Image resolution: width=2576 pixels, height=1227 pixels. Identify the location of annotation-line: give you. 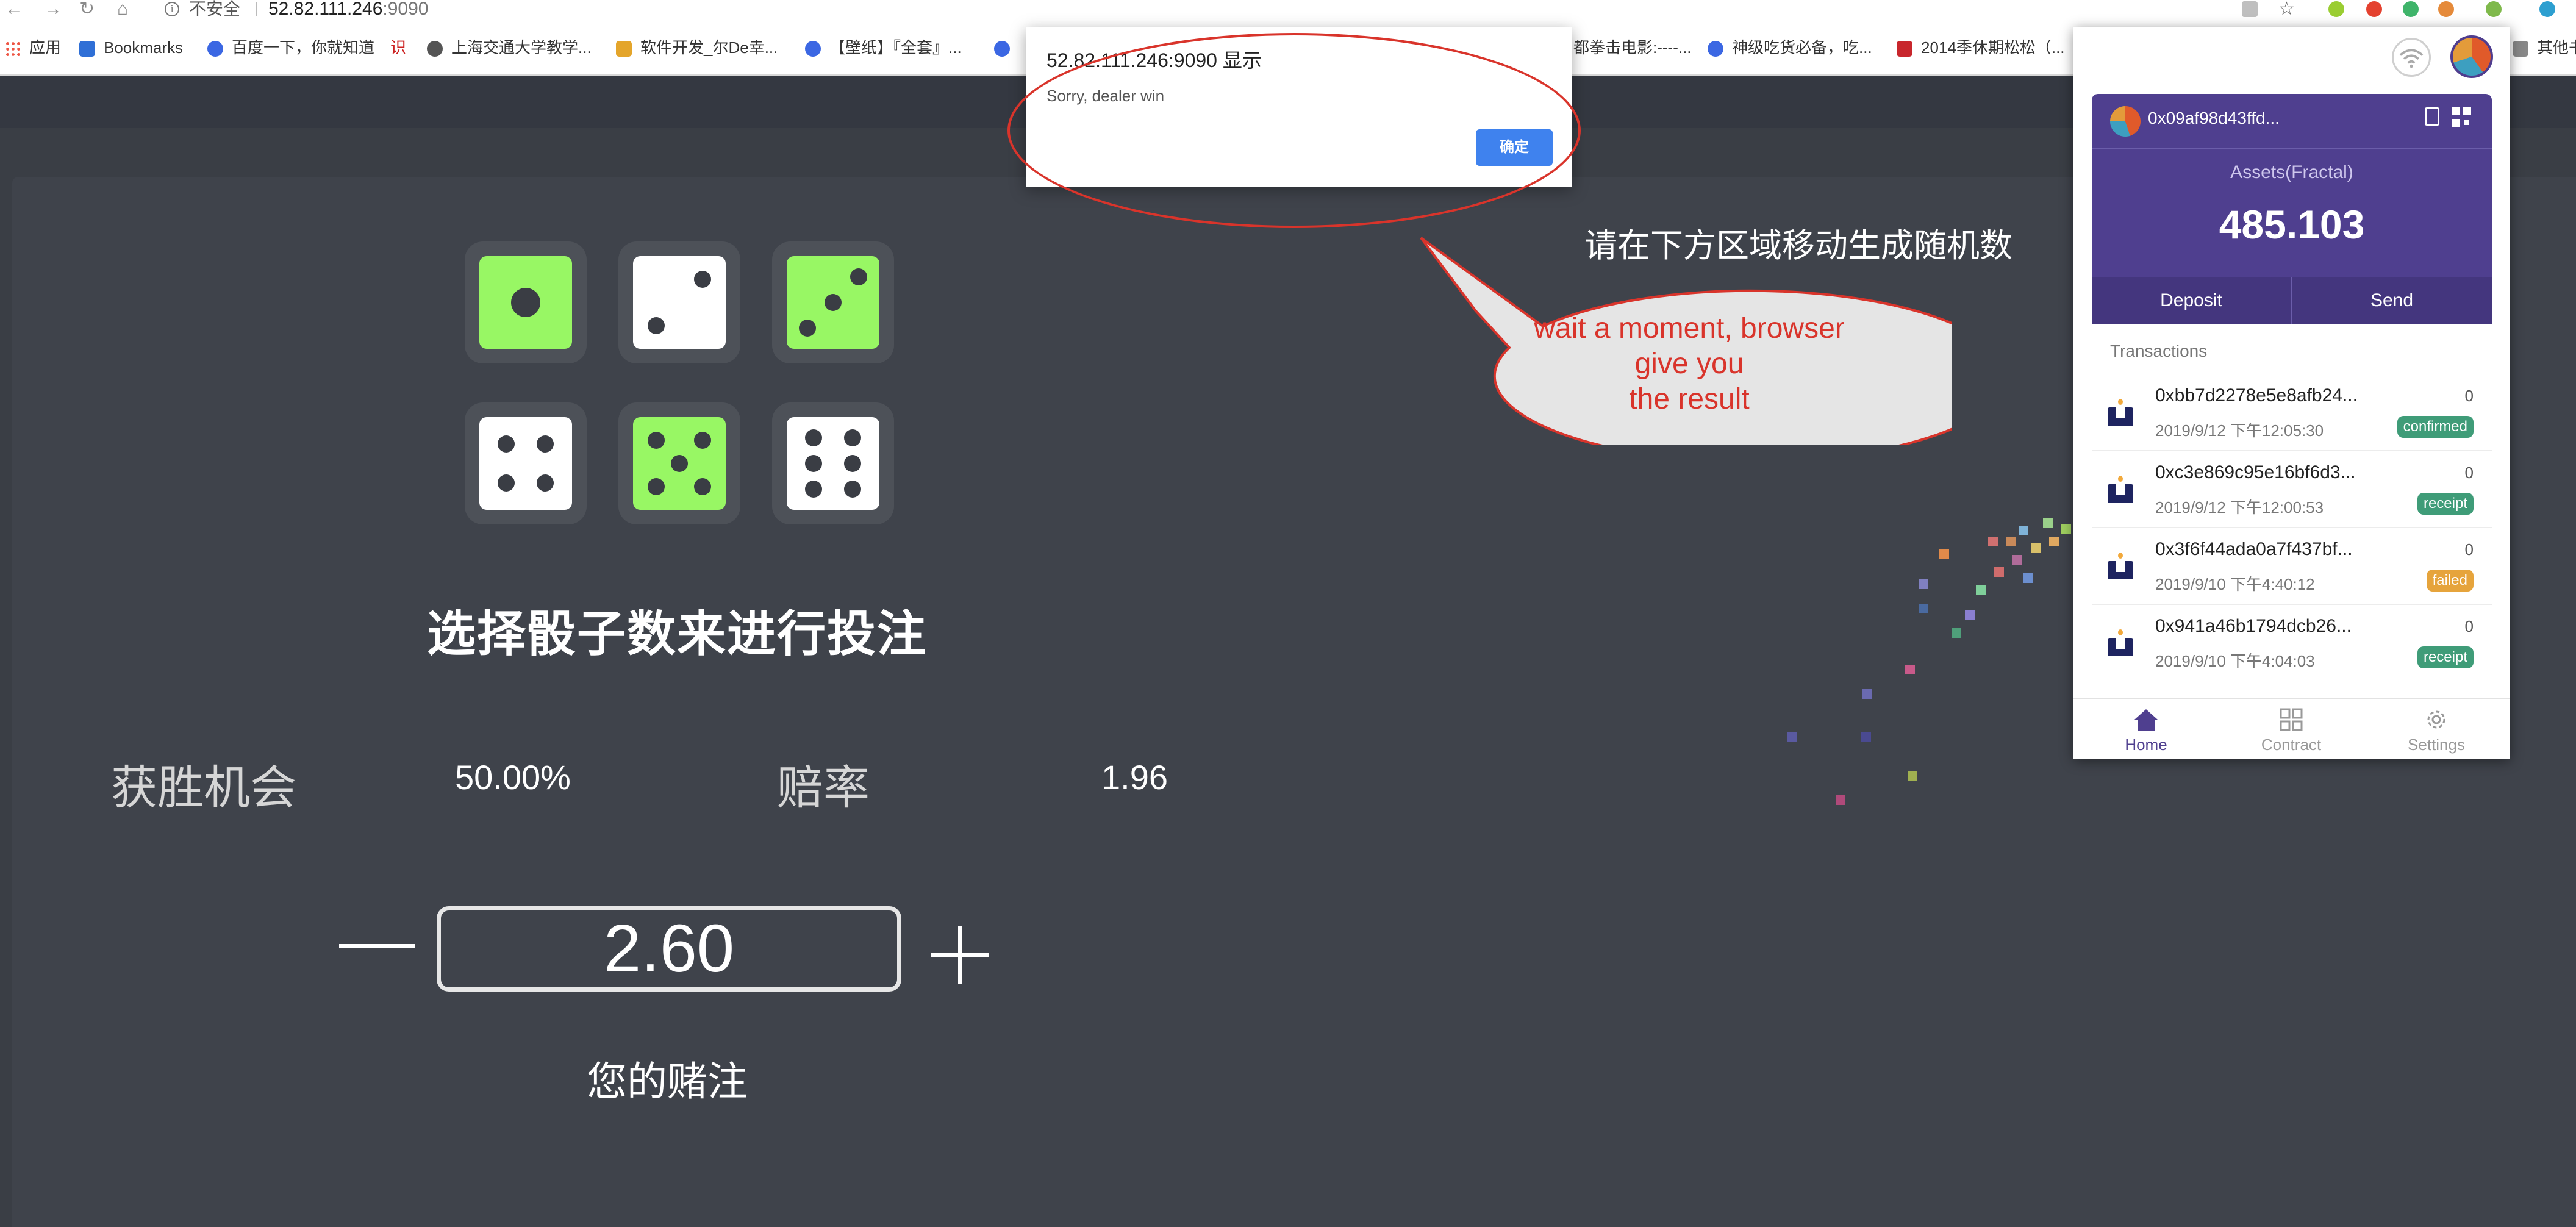
(1689, 364).